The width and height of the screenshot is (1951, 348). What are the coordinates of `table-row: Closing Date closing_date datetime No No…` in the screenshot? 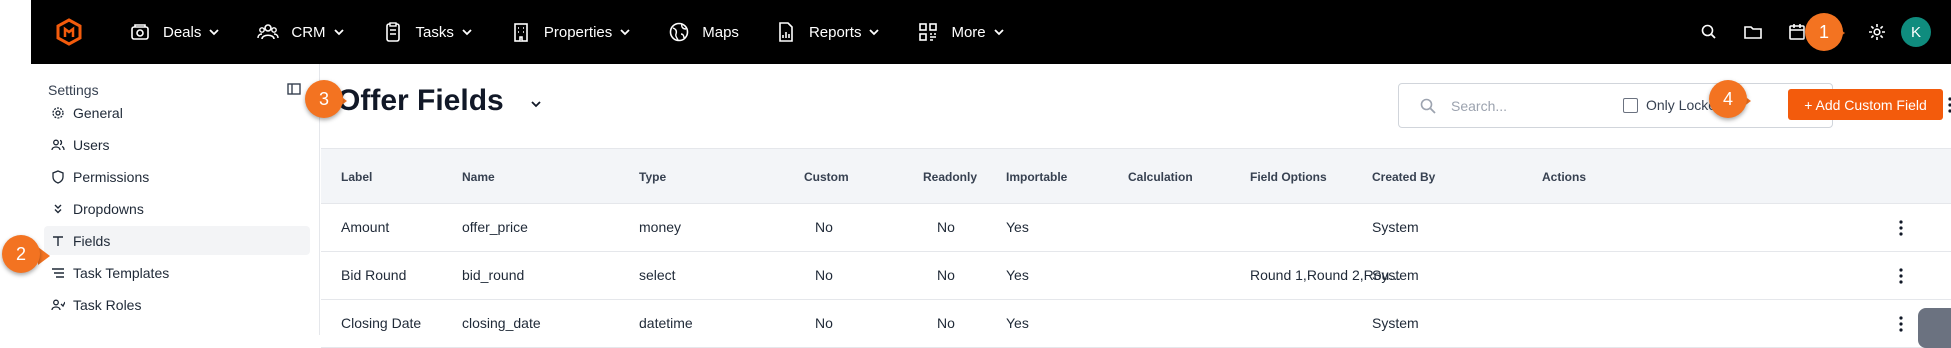 It's located at (1136, 324).